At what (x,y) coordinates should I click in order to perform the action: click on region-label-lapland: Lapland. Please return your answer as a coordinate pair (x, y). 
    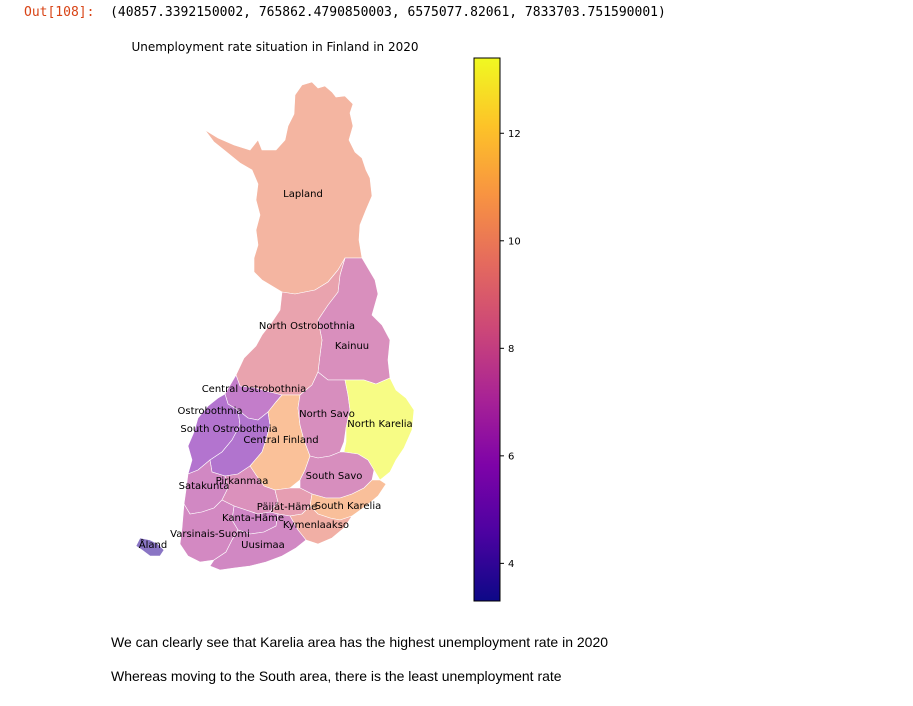
    Looking at the image, I should click on (303, 194).